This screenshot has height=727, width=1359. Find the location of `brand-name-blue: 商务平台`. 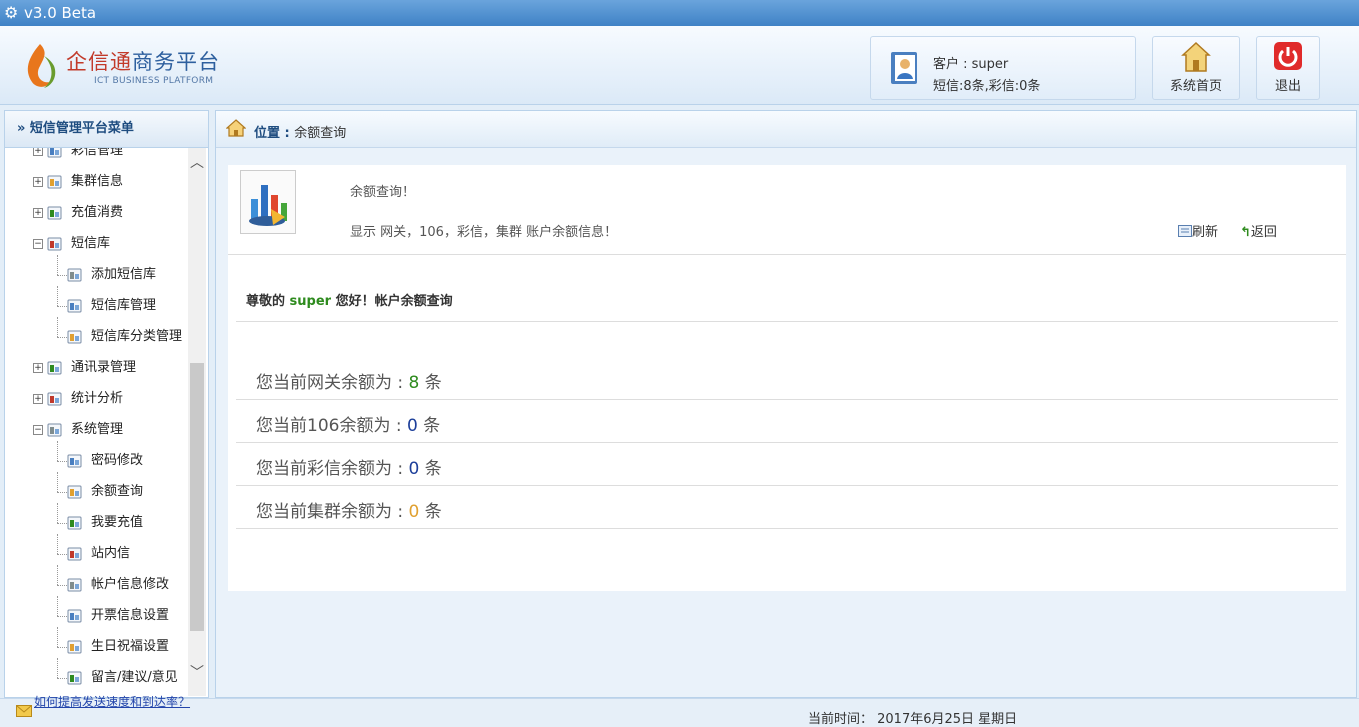

brand-name-blue: 商务平台 is located at coordinates (176, 62).